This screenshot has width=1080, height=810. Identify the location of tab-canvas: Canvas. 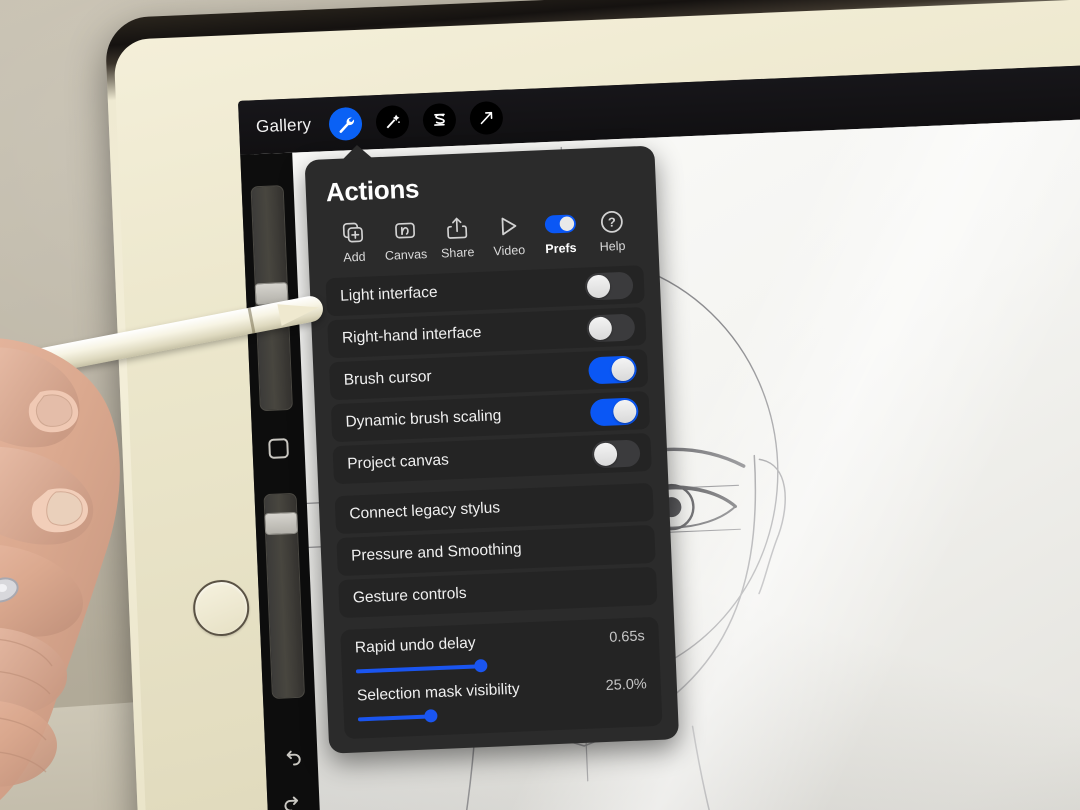
(406, 239).